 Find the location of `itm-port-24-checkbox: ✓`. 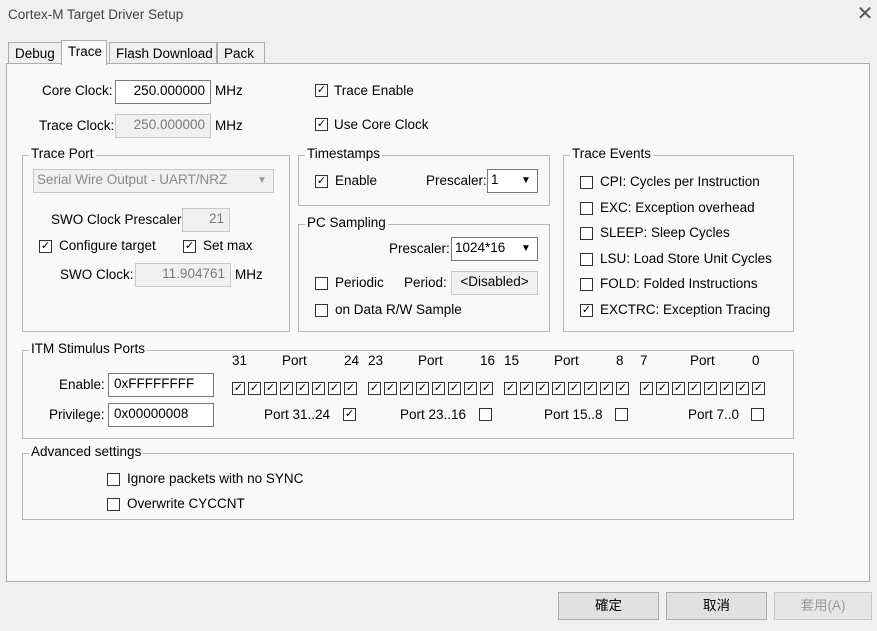

itm-port-24-checkbox: ✓ is located at coordinates (350, 388).